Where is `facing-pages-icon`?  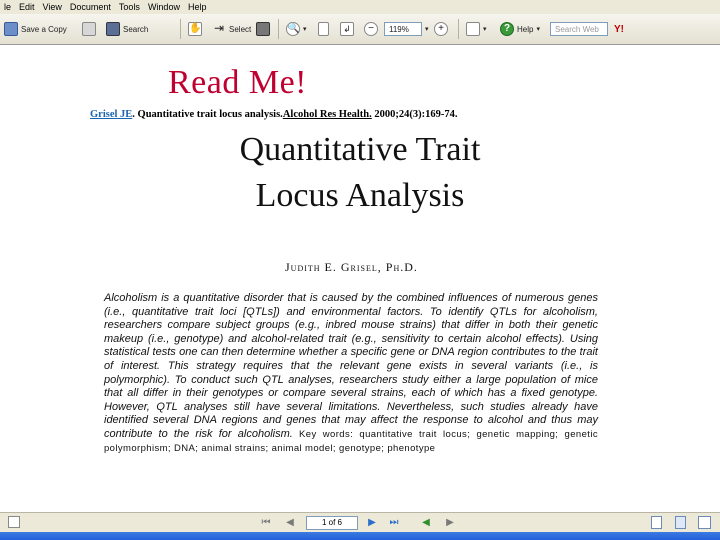 facing-pages-icon is located at coordinates (704, 522).